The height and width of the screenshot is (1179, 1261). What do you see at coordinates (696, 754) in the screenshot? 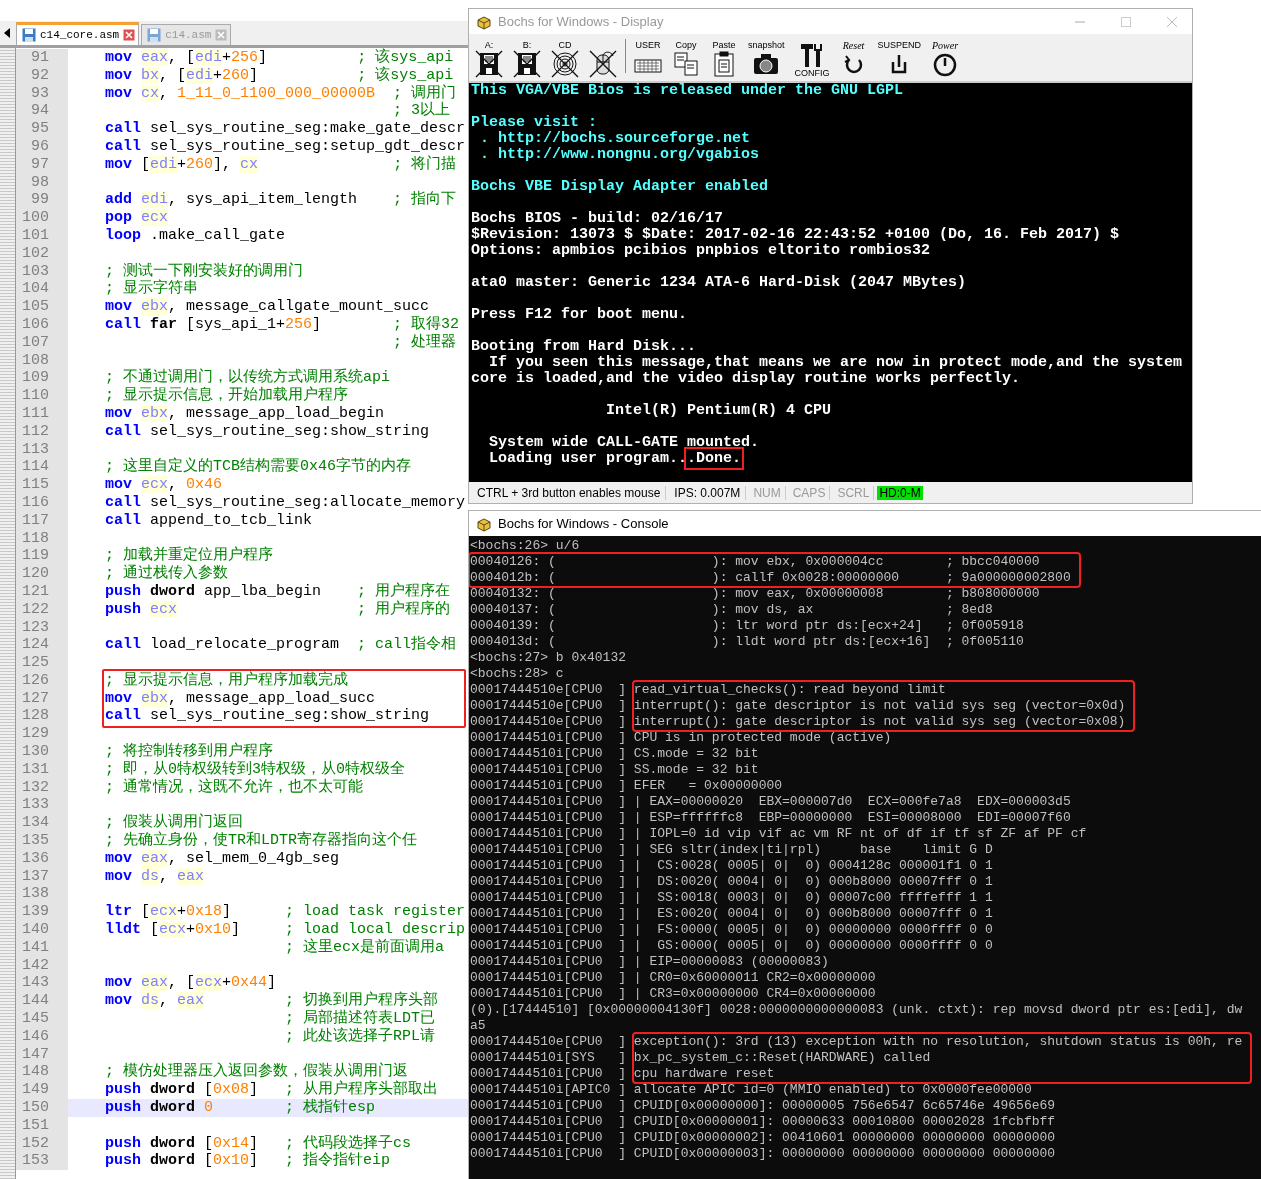
I see `log-message: CS.mode = 32 bit` at bounding box center [696, 754].